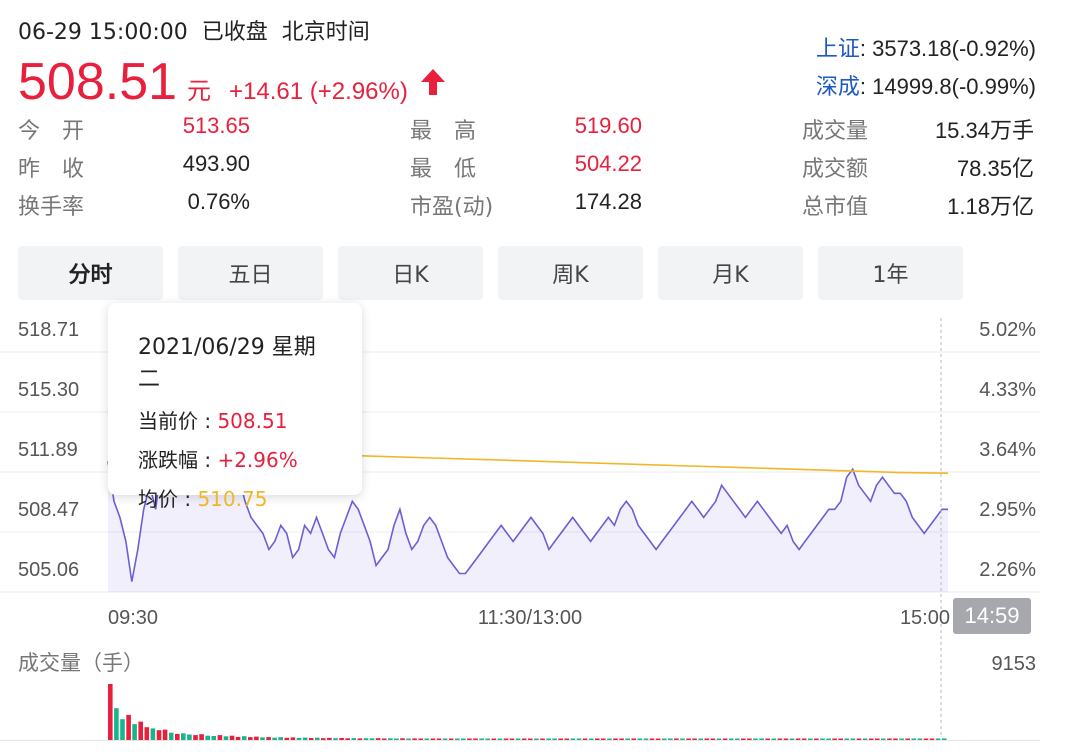  Describe the element at coordinates (252, 421) in the screenshot. I see `tooltip-price-value: 508.51` at that location.